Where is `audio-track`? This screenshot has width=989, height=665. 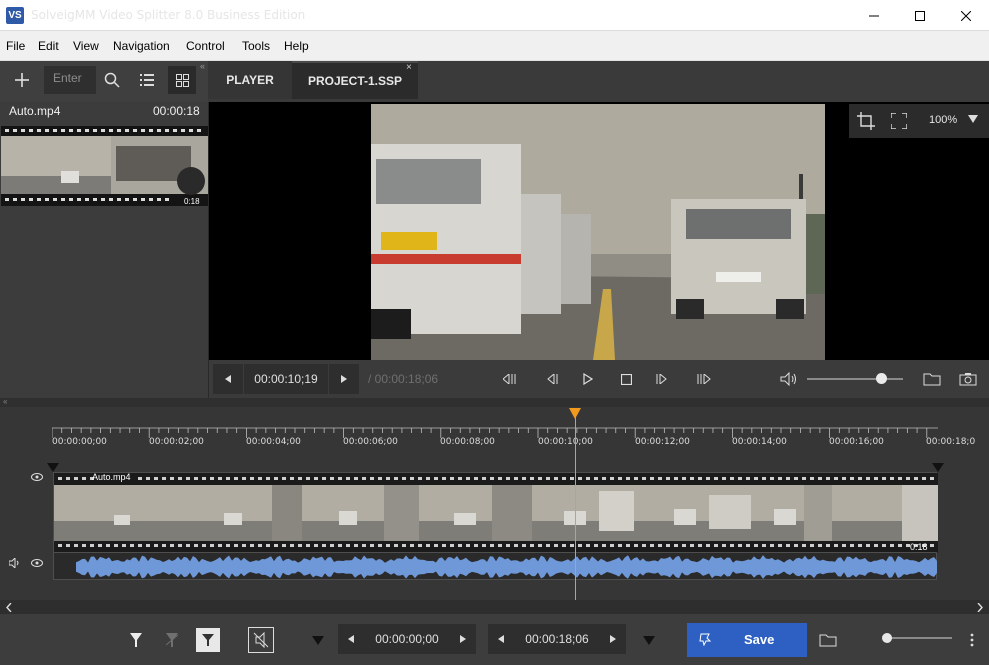 audio-track is located at coordinates (495, 566).